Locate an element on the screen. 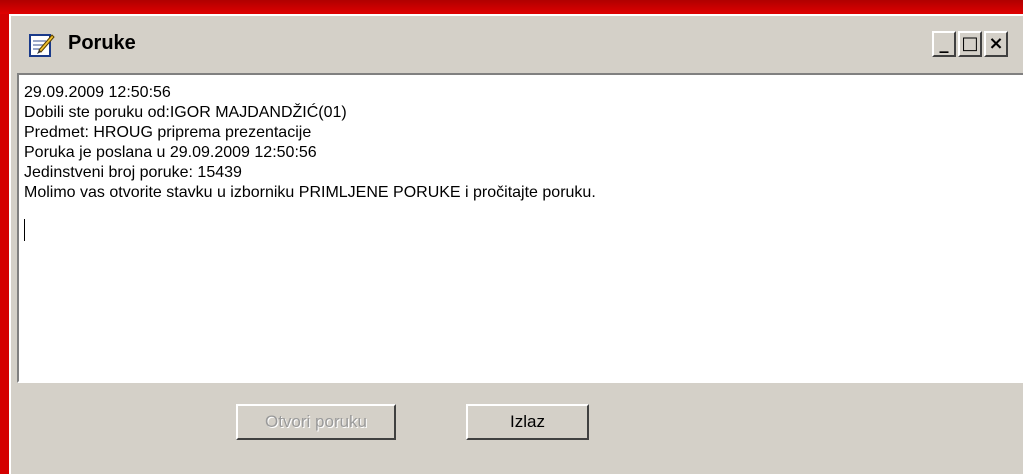 Image resolution: width=1023 pixels, height=474 pixels. close-icon: × is located at coordinates (996, 43).